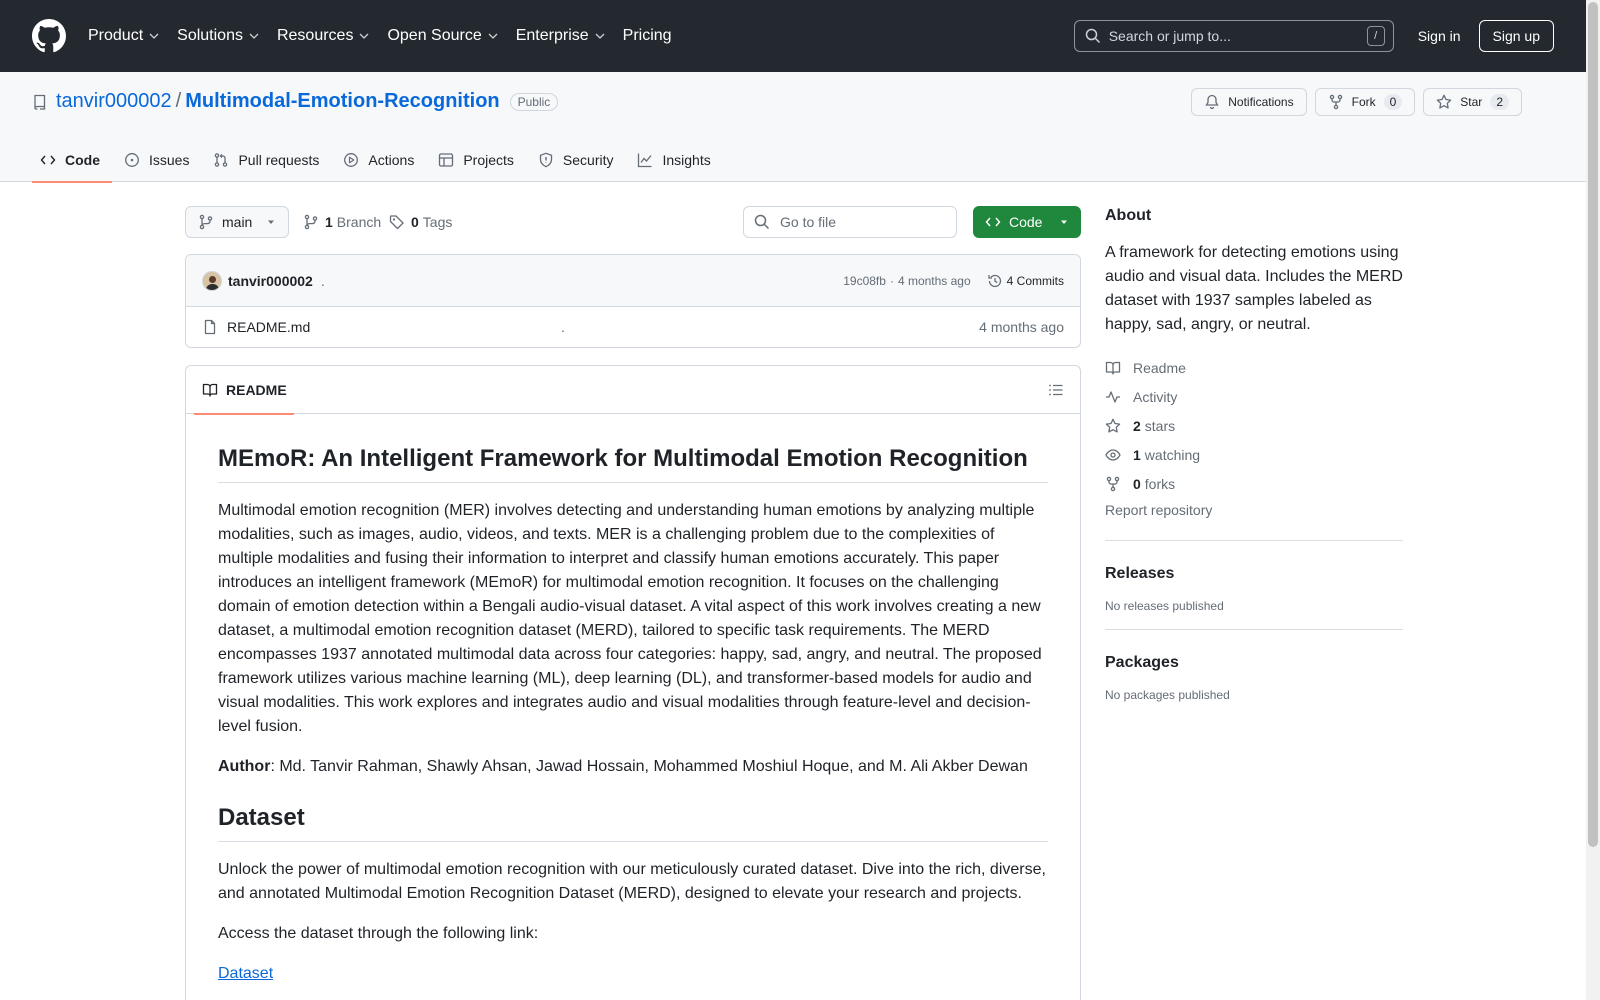 Image resolution: width=1600 pixels, height=1000 pixels. Describe the element at coordinates (1027, 222) in the screenshot. I see `code-dropdown-button: Code` at that location.